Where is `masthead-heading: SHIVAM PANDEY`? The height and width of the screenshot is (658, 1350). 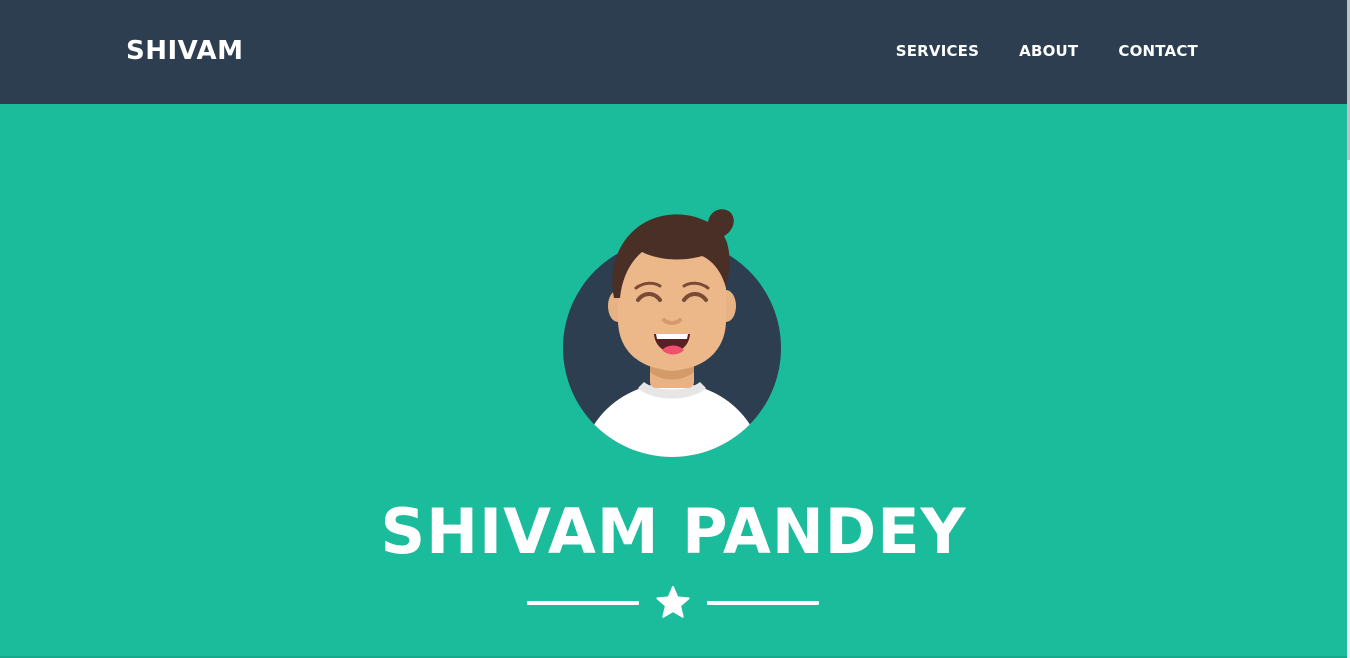
masthead-heading: SHIVAM PANDEY is located at coordinates (673, 531).